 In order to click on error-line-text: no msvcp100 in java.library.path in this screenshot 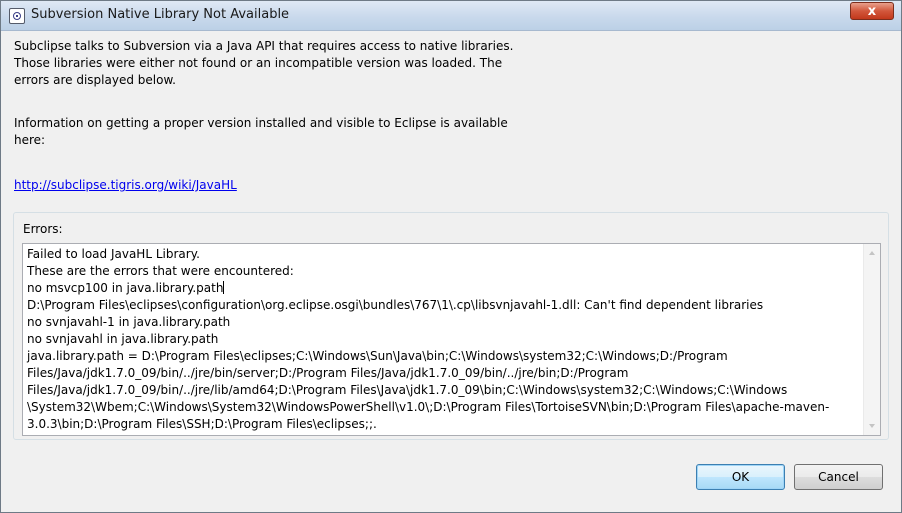, I will do `click(125, 288)`.